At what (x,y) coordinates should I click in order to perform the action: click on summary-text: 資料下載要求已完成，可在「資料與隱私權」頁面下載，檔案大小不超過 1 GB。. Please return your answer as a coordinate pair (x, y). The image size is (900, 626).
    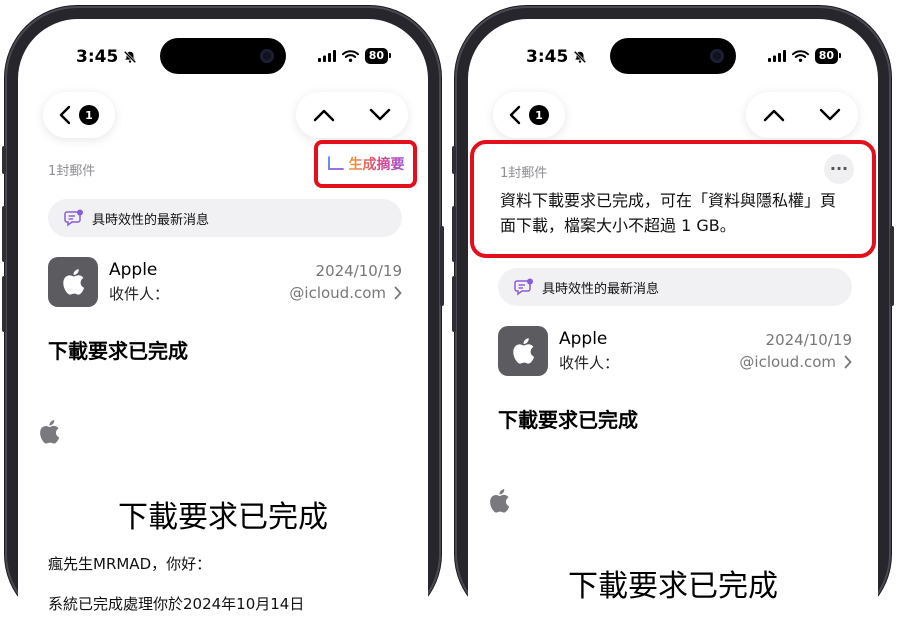
    Looking at the image, I should click on (668, 213).